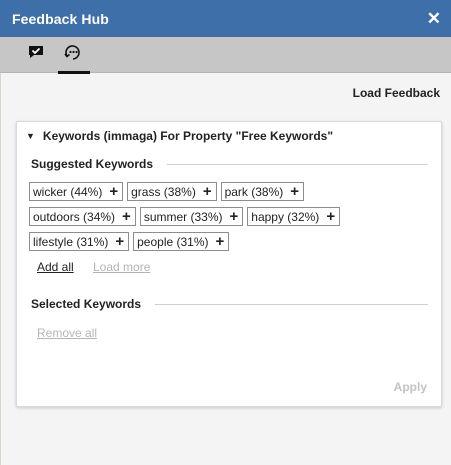 This screenshot has height=465, width=451. Describe the element at coordinates (121, 267) in the screenshot. I see `load-more-link: Load more` at that location.